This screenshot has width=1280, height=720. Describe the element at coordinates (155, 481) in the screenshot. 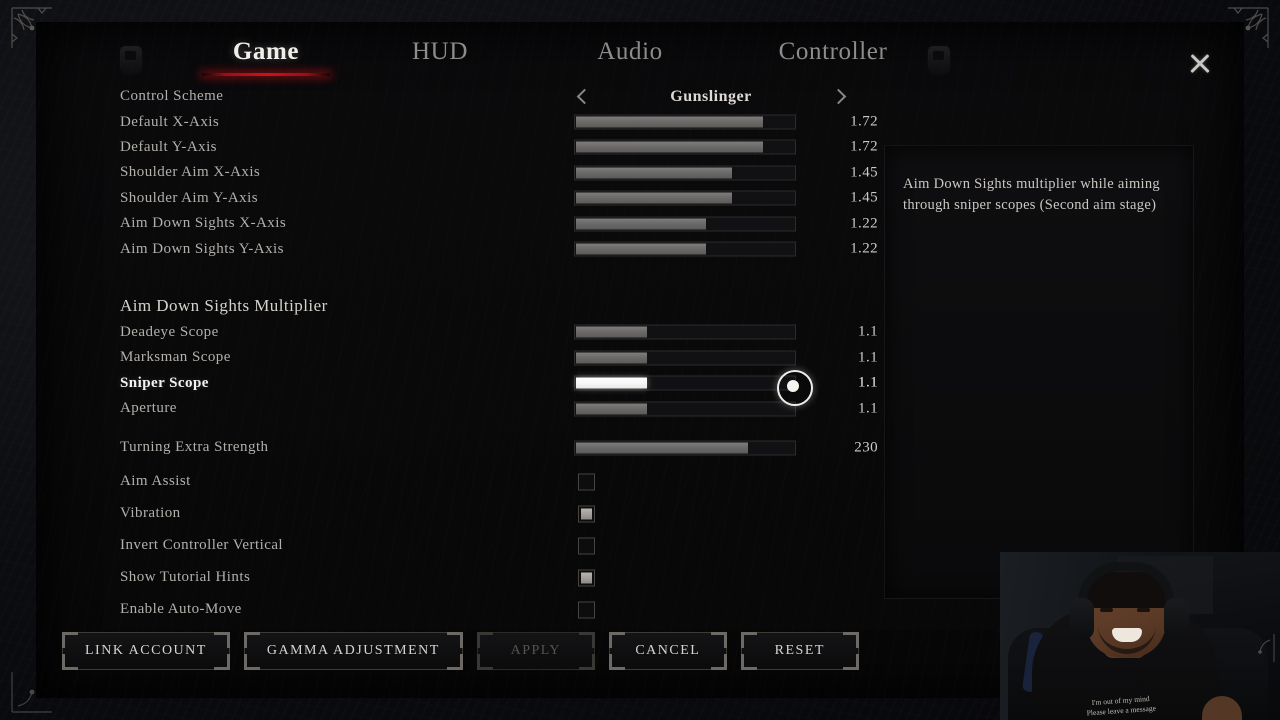

I see `row-label: Aim Assist` at that location.